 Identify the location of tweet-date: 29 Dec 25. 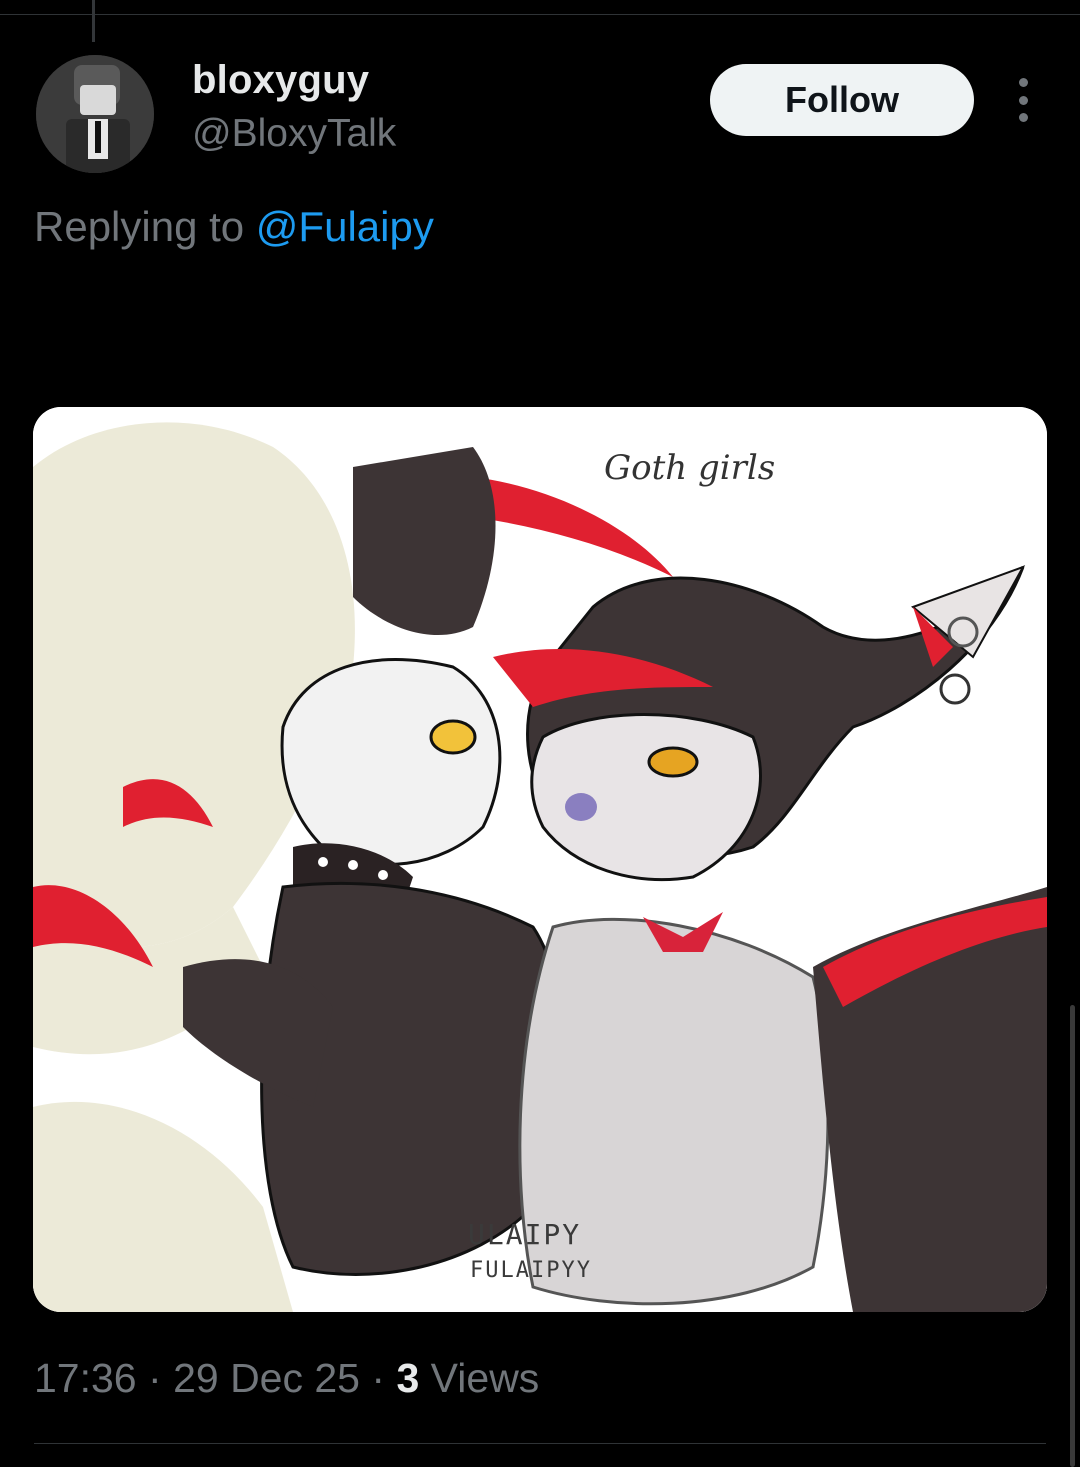
(266, 1378).